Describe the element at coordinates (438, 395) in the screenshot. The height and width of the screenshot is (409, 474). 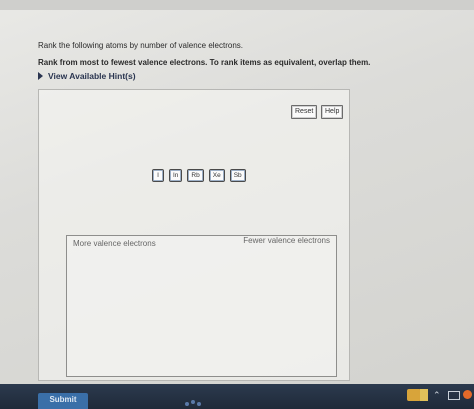
I see `tray-chevron-up-icon: ⌃` at that location.